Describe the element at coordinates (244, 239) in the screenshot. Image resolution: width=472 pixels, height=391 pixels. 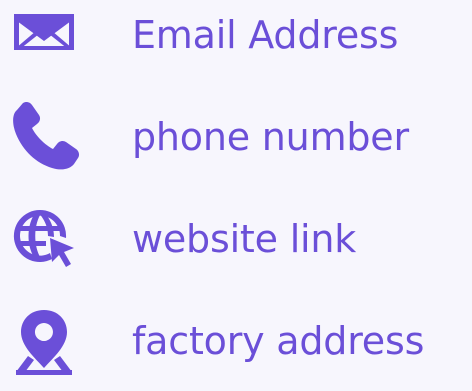
I see `website-label: website link` at that location.